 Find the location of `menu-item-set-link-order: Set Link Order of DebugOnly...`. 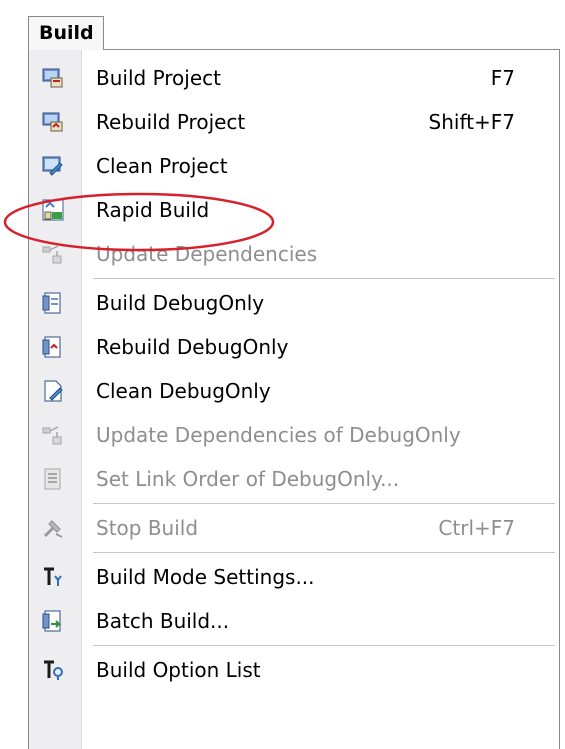

menu-item-set-link-order: Set Link Order of DebugOnly... is located at coordinates (294, 479).